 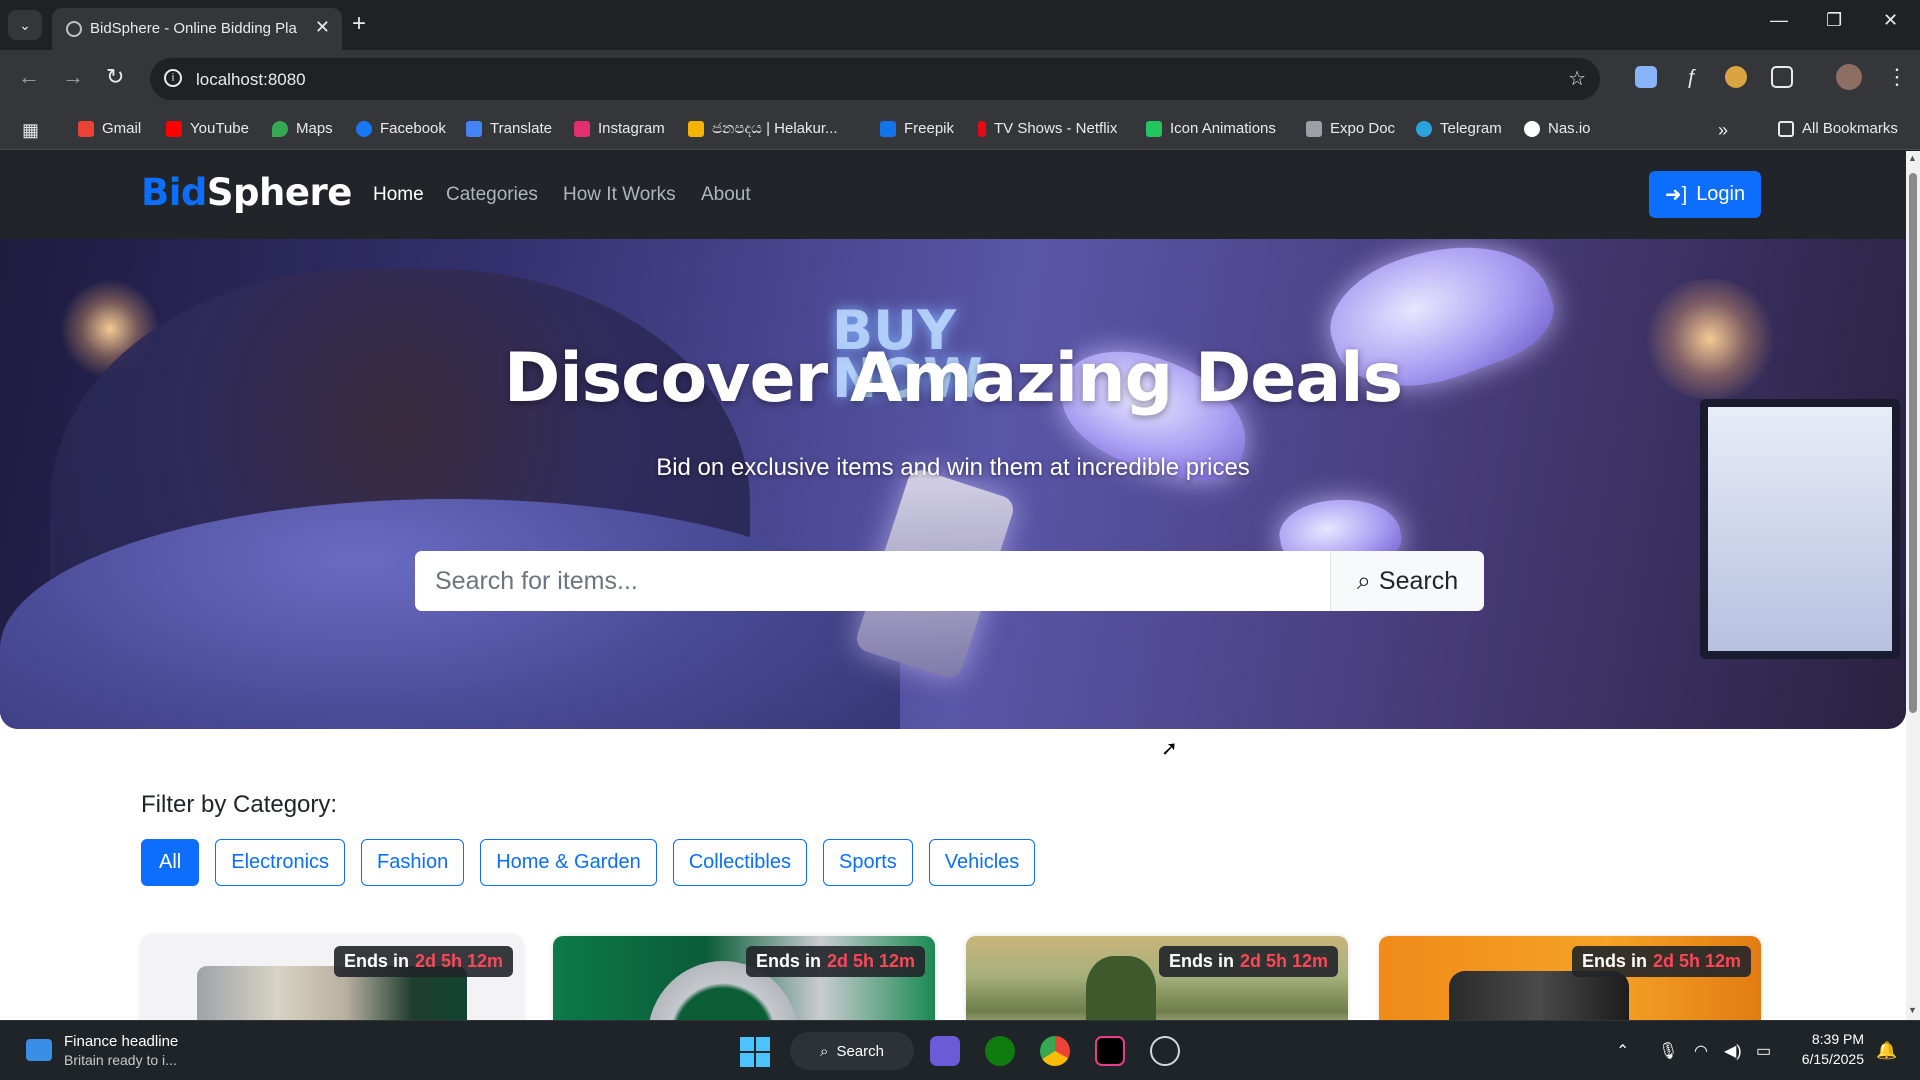 I want to click on search-button: ⌕ Search, so click(x=1407, y=581).